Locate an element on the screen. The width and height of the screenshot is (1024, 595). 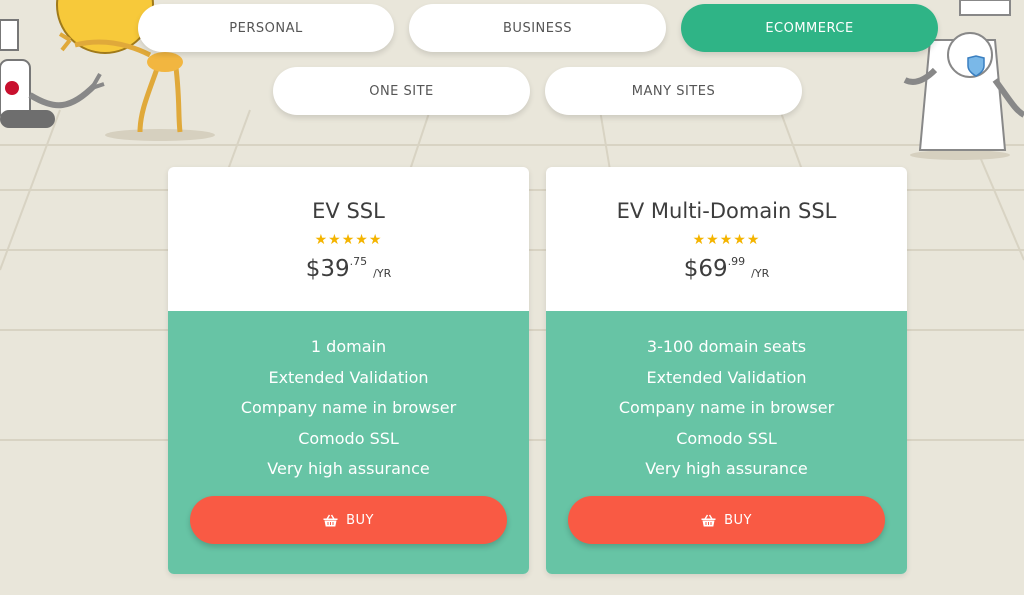
tab-business: BUSINESS is located at coordinates (537, 28).